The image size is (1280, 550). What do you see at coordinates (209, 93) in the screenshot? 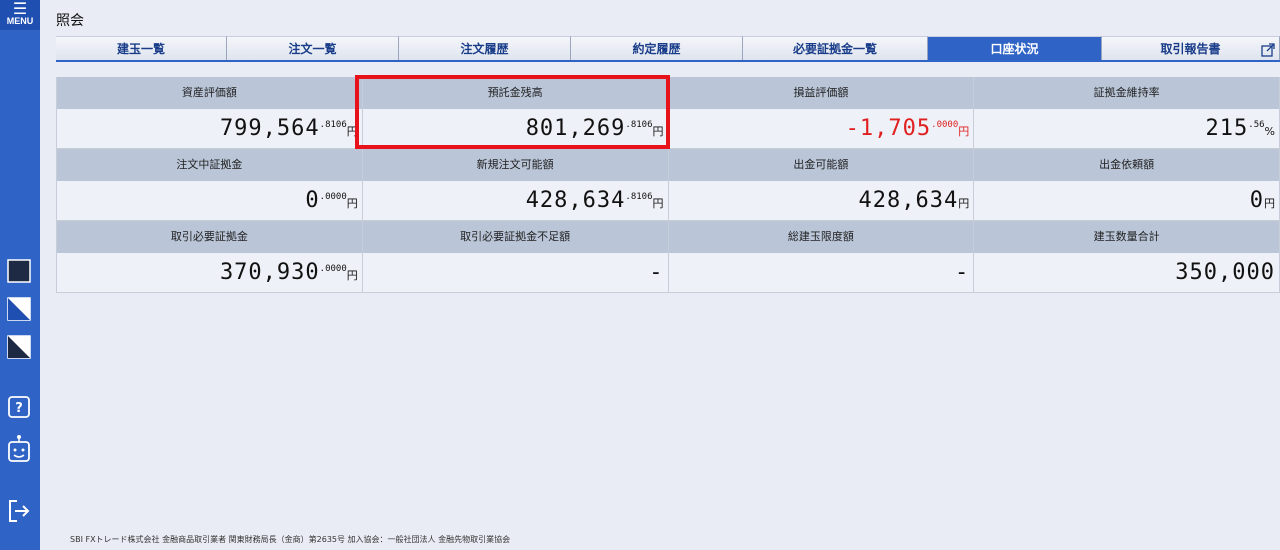
I see `cell-label: 資産評価額` at bounding box center [209, 93].